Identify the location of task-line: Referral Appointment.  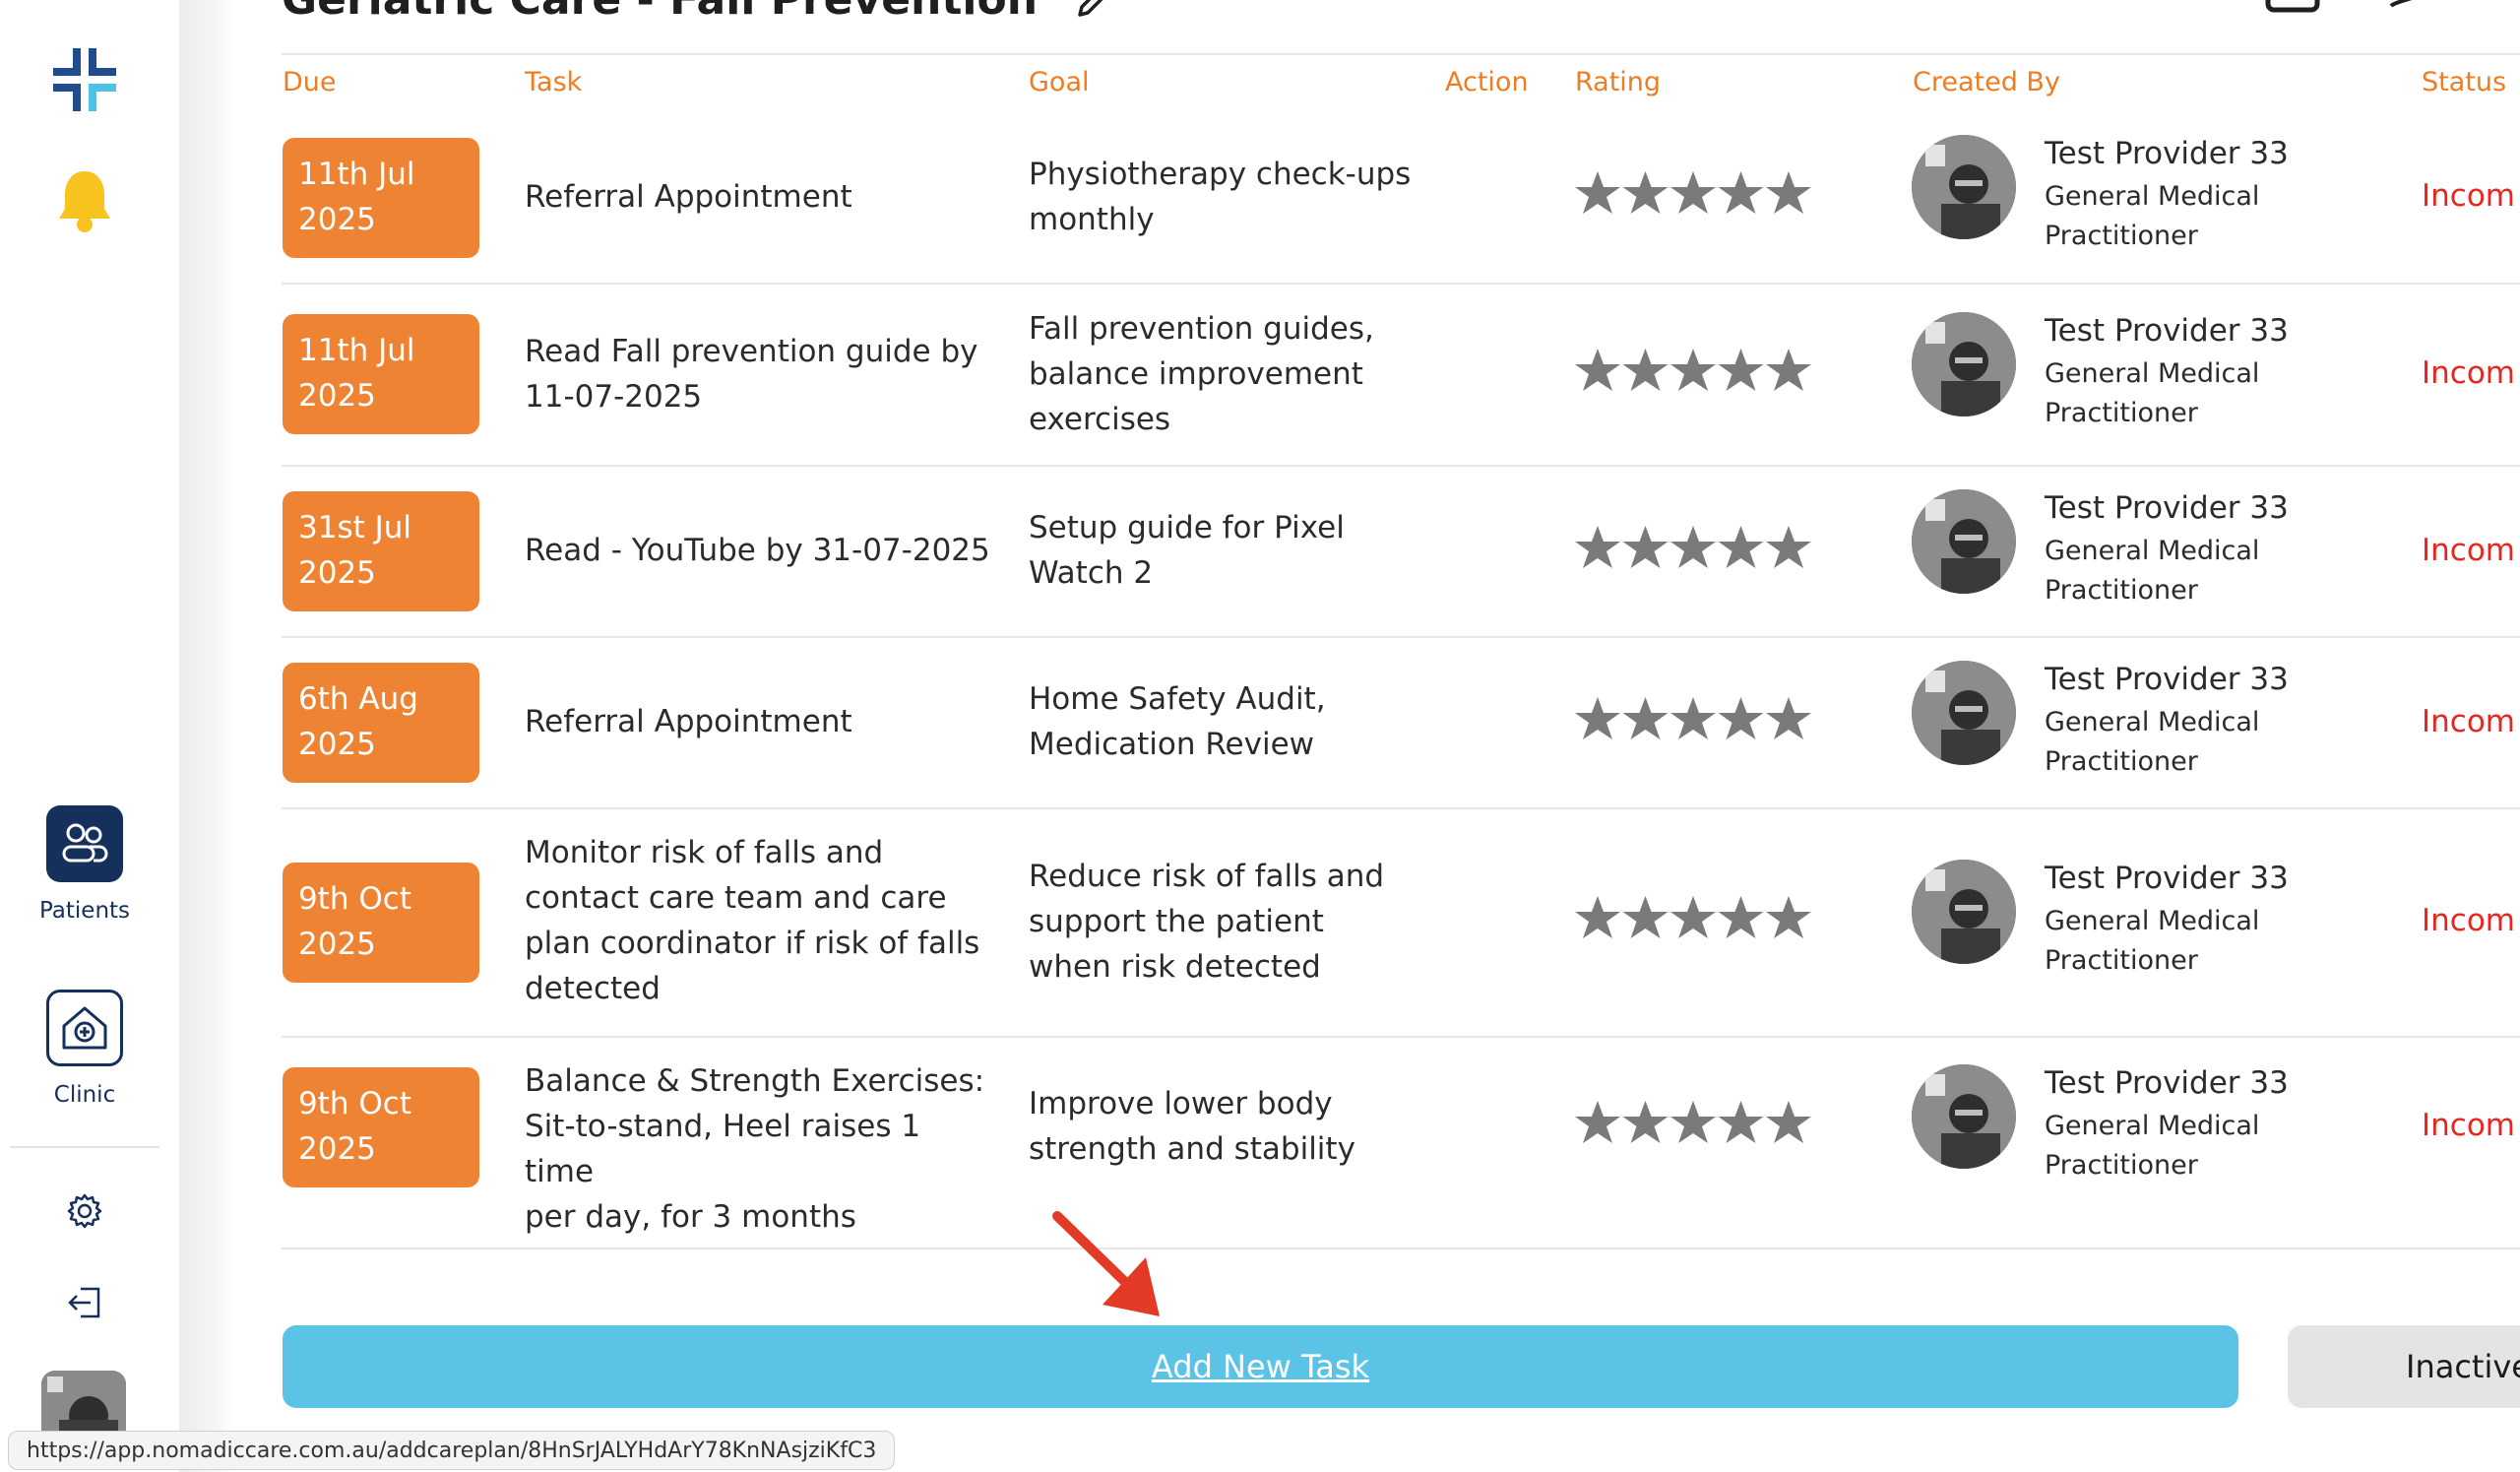
(688, 721).